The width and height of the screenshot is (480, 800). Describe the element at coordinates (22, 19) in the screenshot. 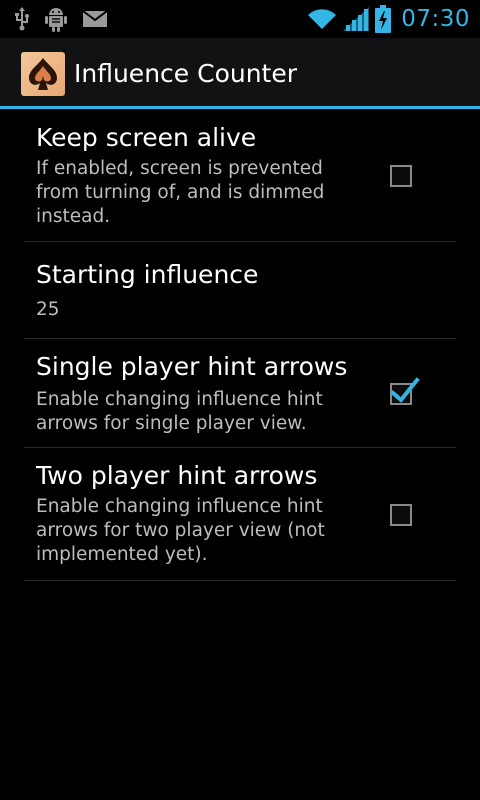

I see `usb-icon` at that location.